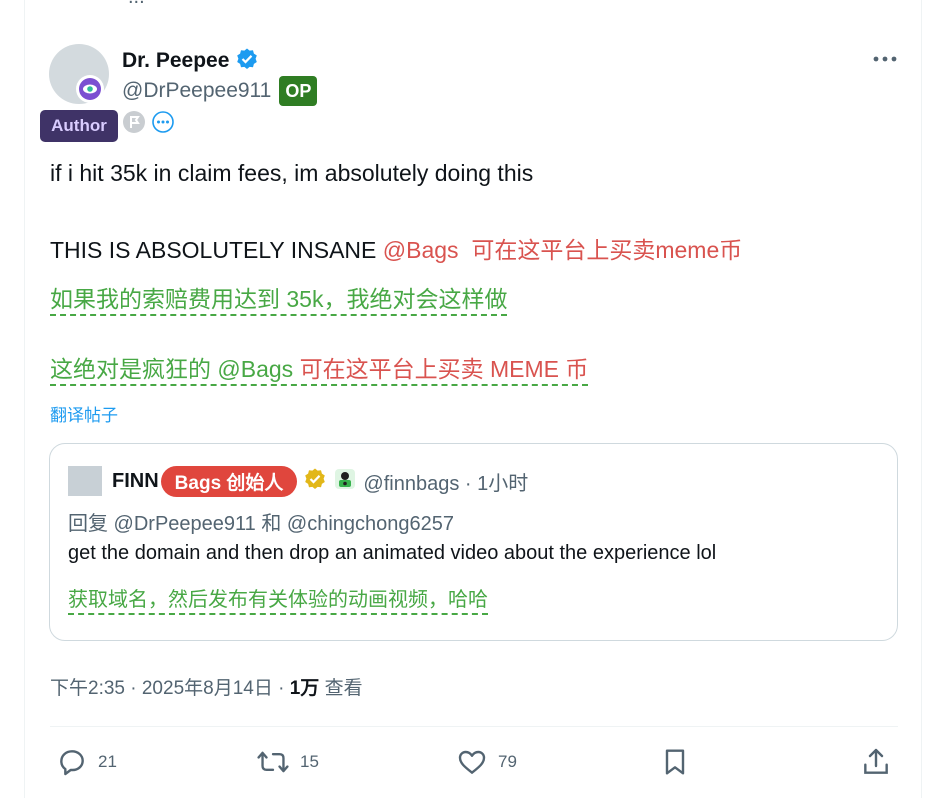  What do you see at coordinates (24, 399) in the screenshot?
I see `frame-border-left` at bounding box center [24, 399].